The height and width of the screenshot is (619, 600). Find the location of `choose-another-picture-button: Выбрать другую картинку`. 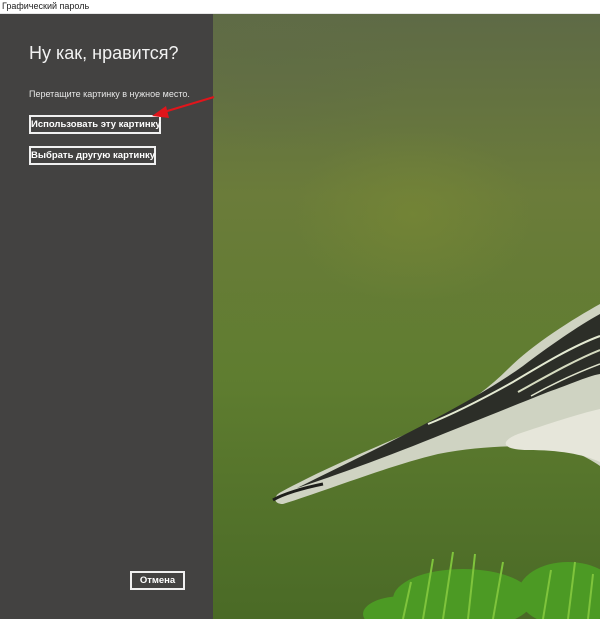

choose-another-picture-button: Выбрать другую картинку is located at coordinates (92, 155).